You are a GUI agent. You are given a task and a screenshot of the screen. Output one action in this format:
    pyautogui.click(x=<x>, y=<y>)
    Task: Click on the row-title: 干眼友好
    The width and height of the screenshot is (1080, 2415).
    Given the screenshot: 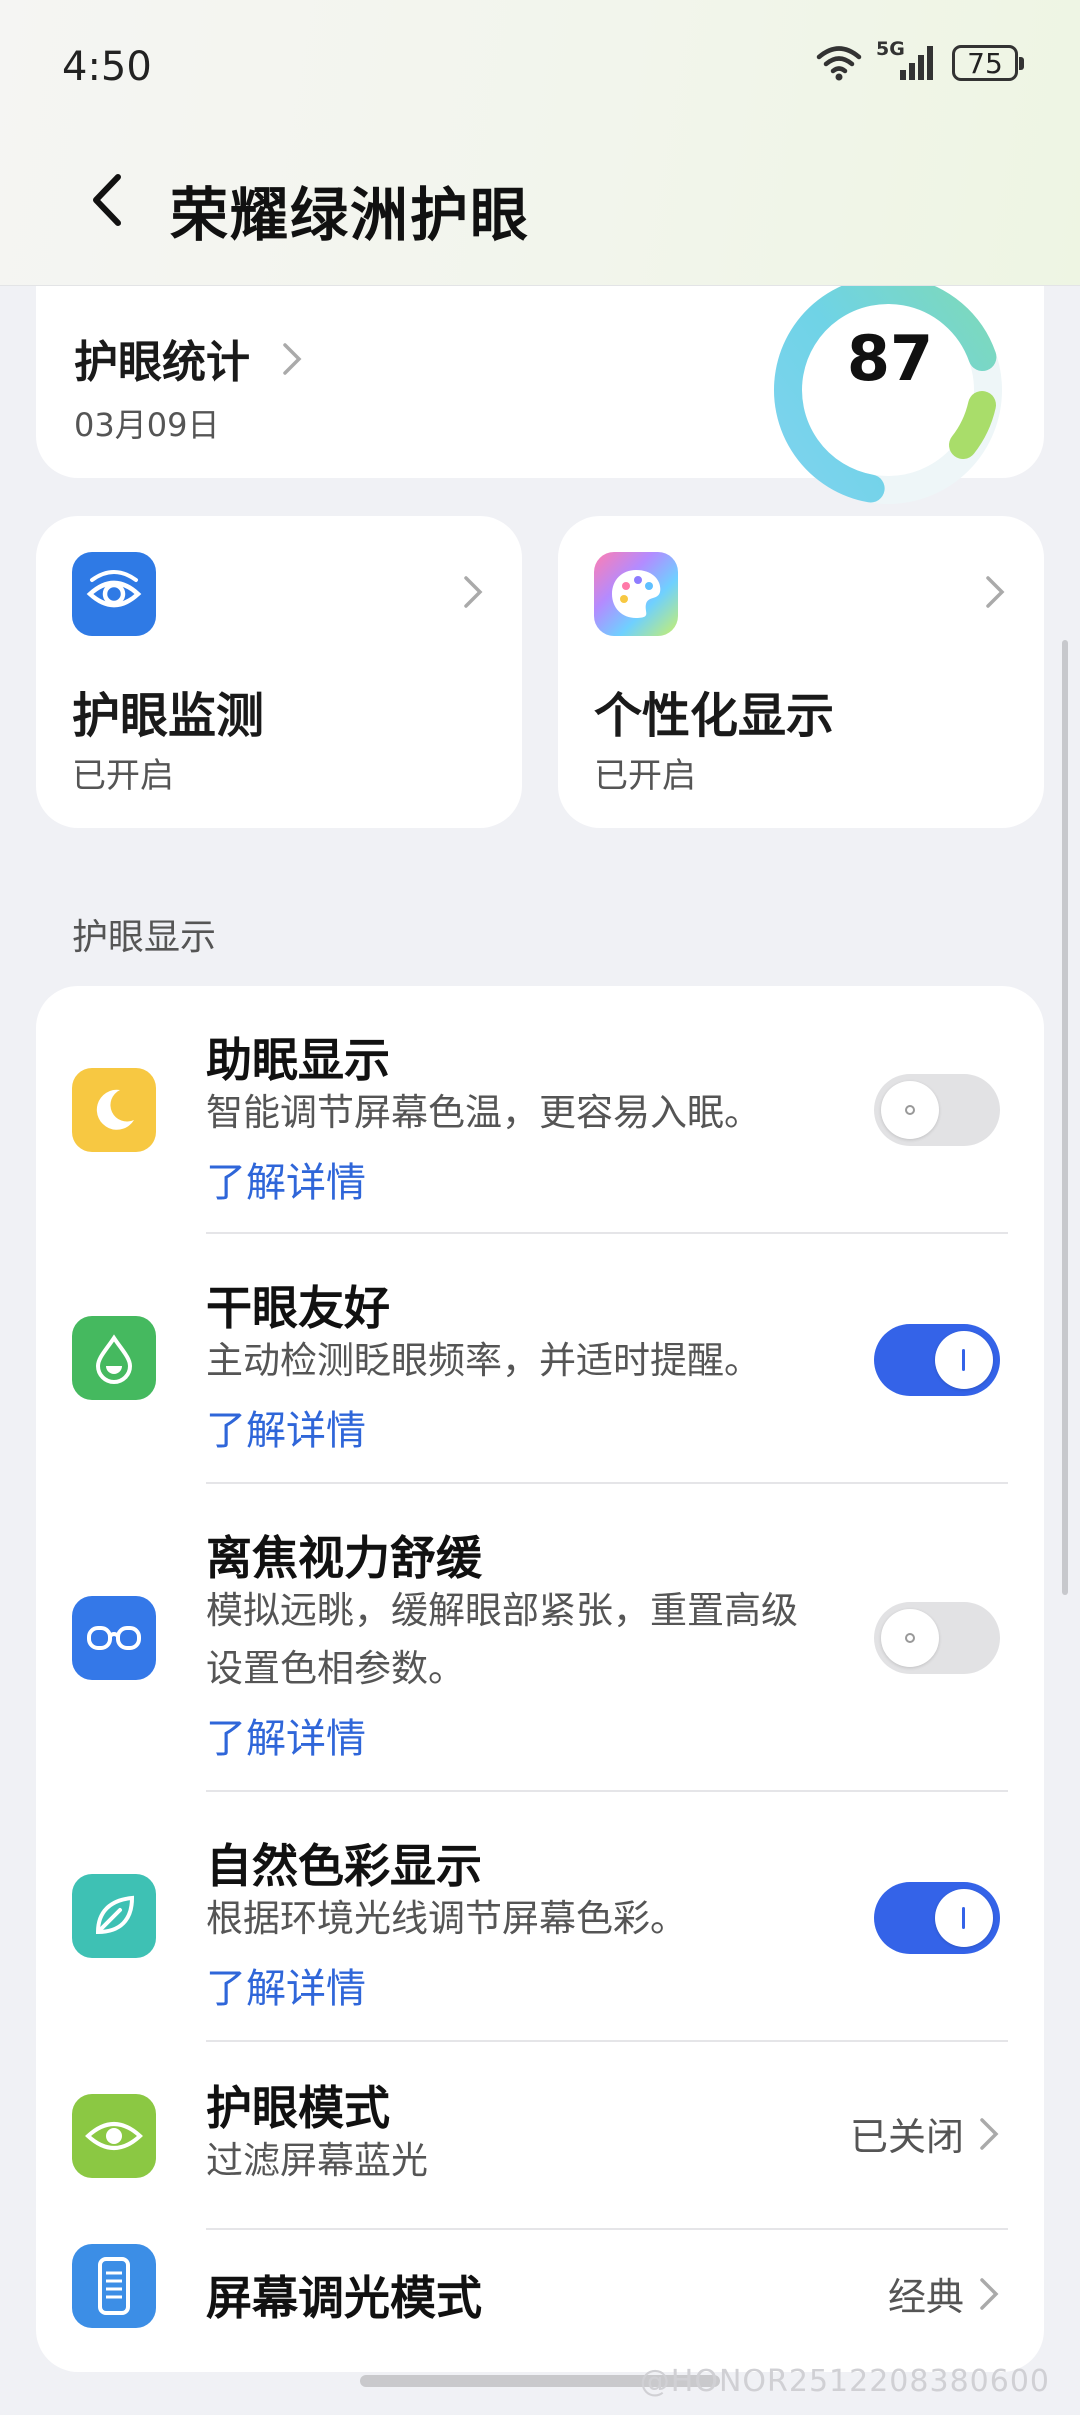 What is the action you would take?
    pyautogui.click(x=298, y=1308)
    